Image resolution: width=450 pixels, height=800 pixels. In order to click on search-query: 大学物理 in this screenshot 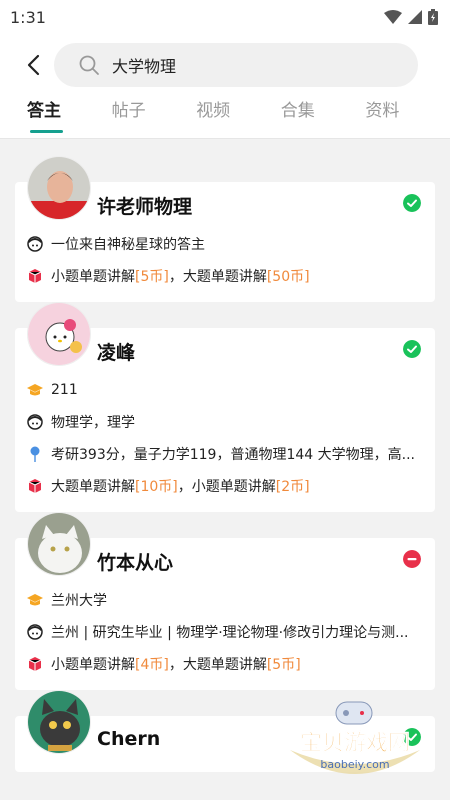, I will do `click(144, 66)`.